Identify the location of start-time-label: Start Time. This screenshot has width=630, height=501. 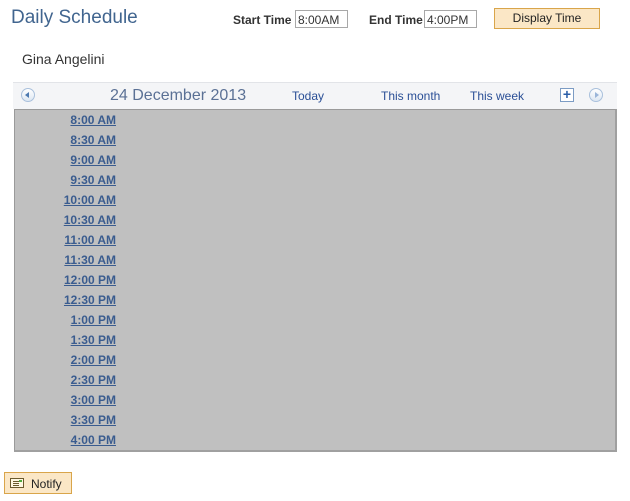
(262, 20).